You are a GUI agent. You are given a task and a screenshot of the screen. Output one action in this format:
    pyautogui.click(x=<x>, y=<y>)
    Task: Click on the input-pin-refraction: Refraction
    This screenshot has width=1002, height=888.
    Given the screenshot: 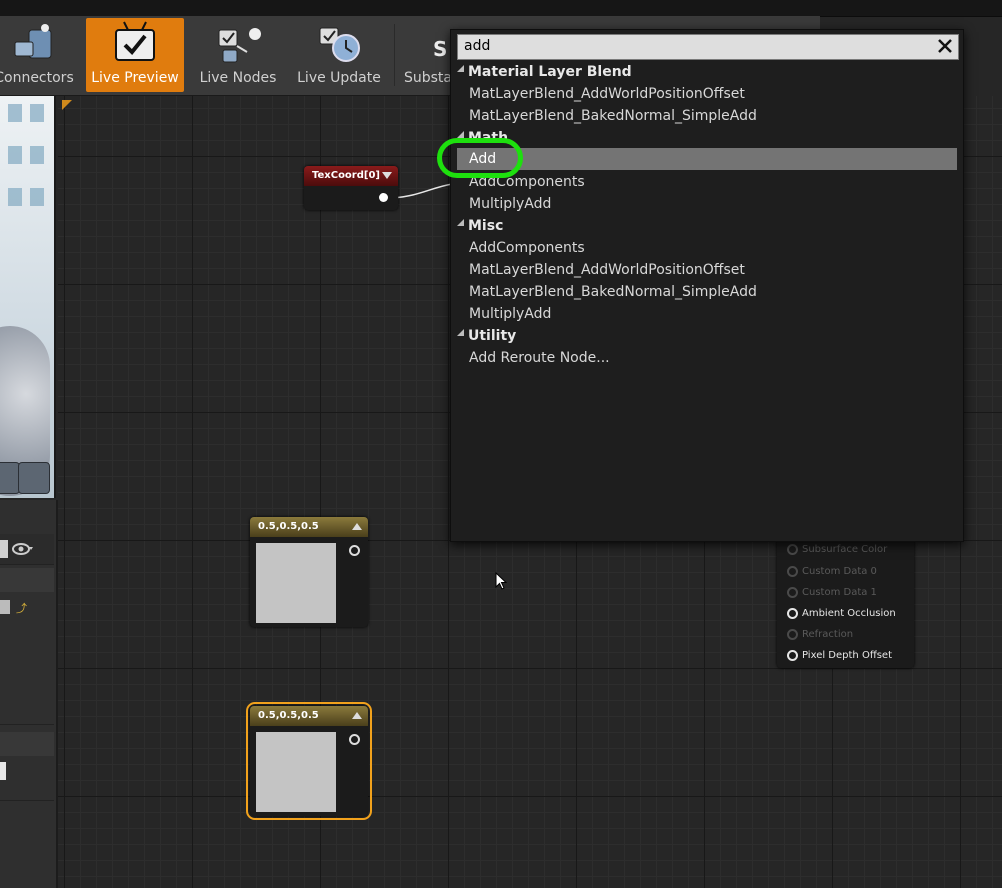 What is the action you would take?
    pyautogui.click(x=820, y=635)
    